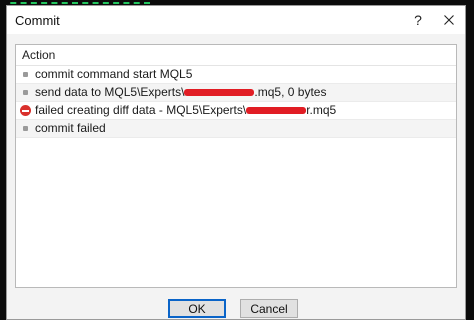 The height and width of the screenshot is (320, 474). What do you see at coordinates (236, 55) in the screenshot?
I see `action-column-header: Action` at bounding box center [236, 55].